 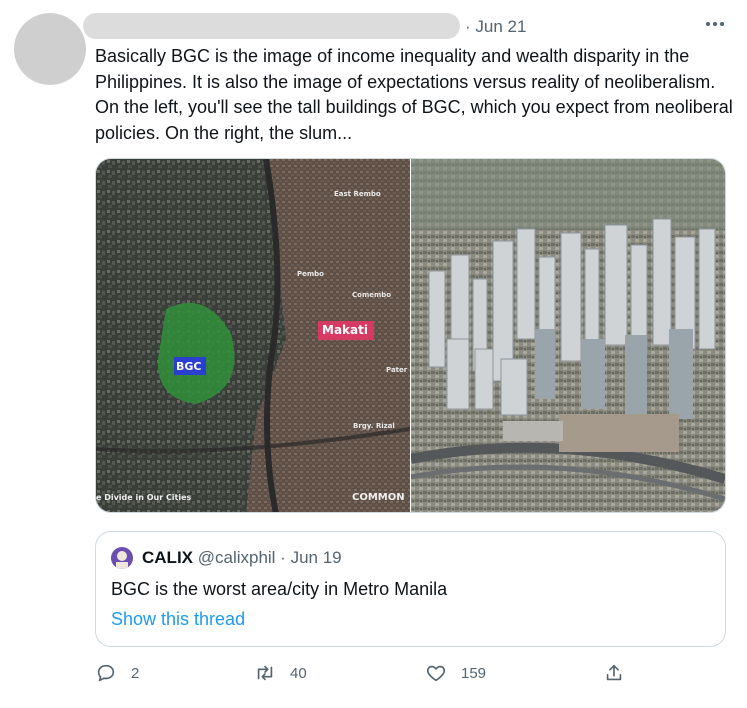 What do you see at coordinates (178, 619) in the screenshot?
I see `show-thread-link: Show this thread` at bounding box center [178, 619].